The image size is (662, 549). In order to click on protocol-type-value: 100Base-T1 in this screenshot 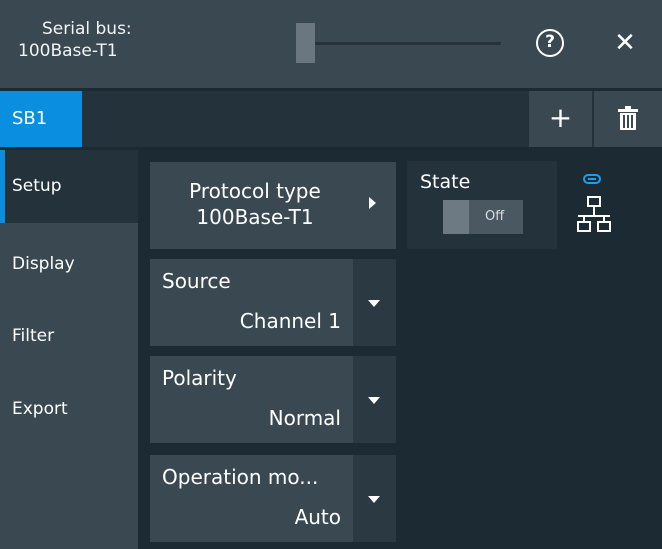, I will do `click(255, 217)`.